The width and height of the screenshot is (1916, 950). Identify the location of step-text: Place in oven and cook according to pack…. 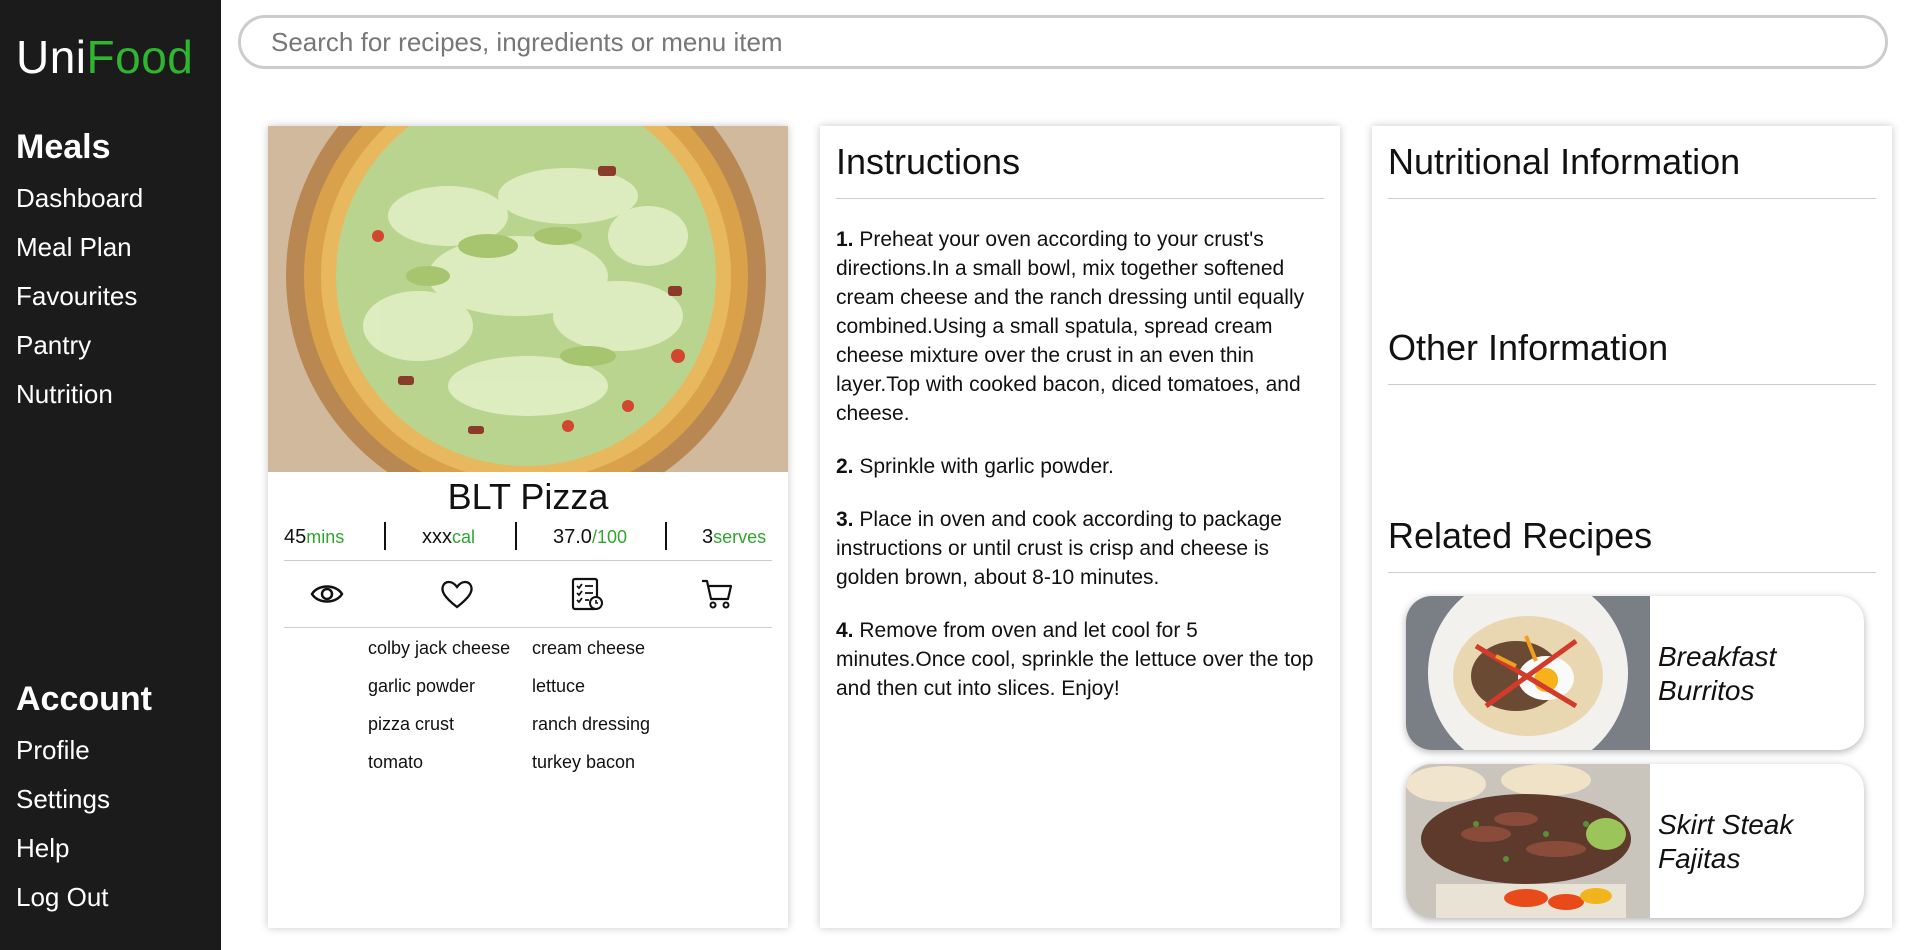
(1059, 548).